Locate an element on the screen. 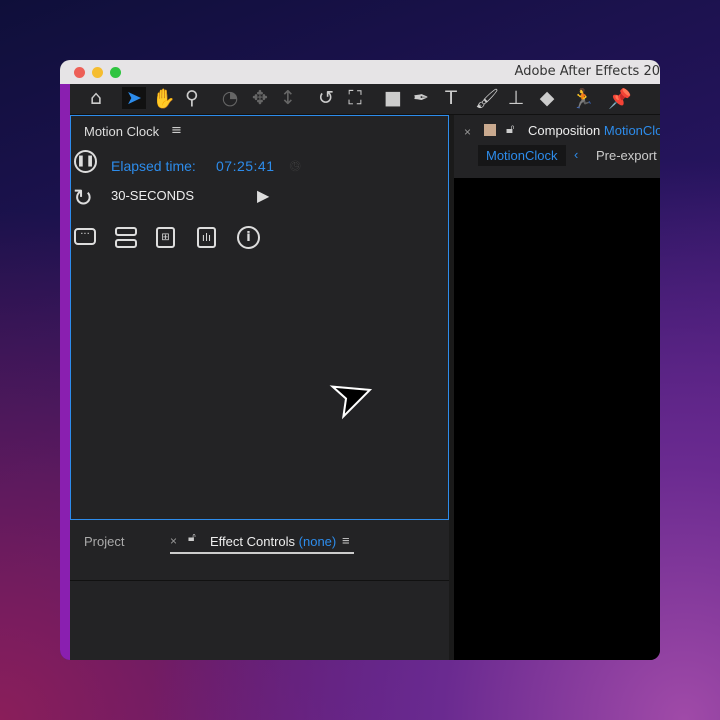 Image resolution: width=720 pixels, height=720 pixels. chart-doc-icon: ılı is located at coordinates (206, 237).